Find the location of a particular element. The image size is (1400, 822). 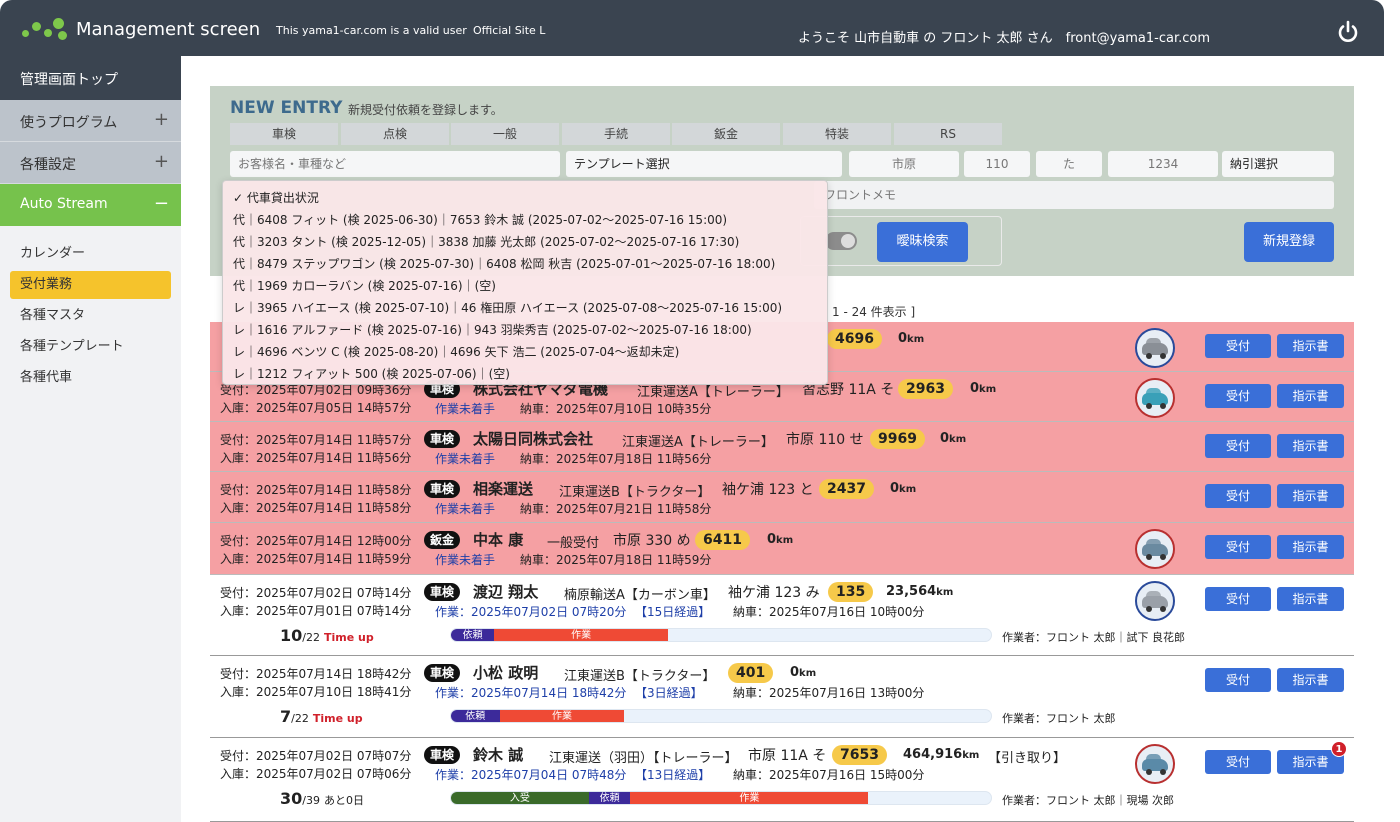

vehicle-photo is located at coordinates (1155, 601).